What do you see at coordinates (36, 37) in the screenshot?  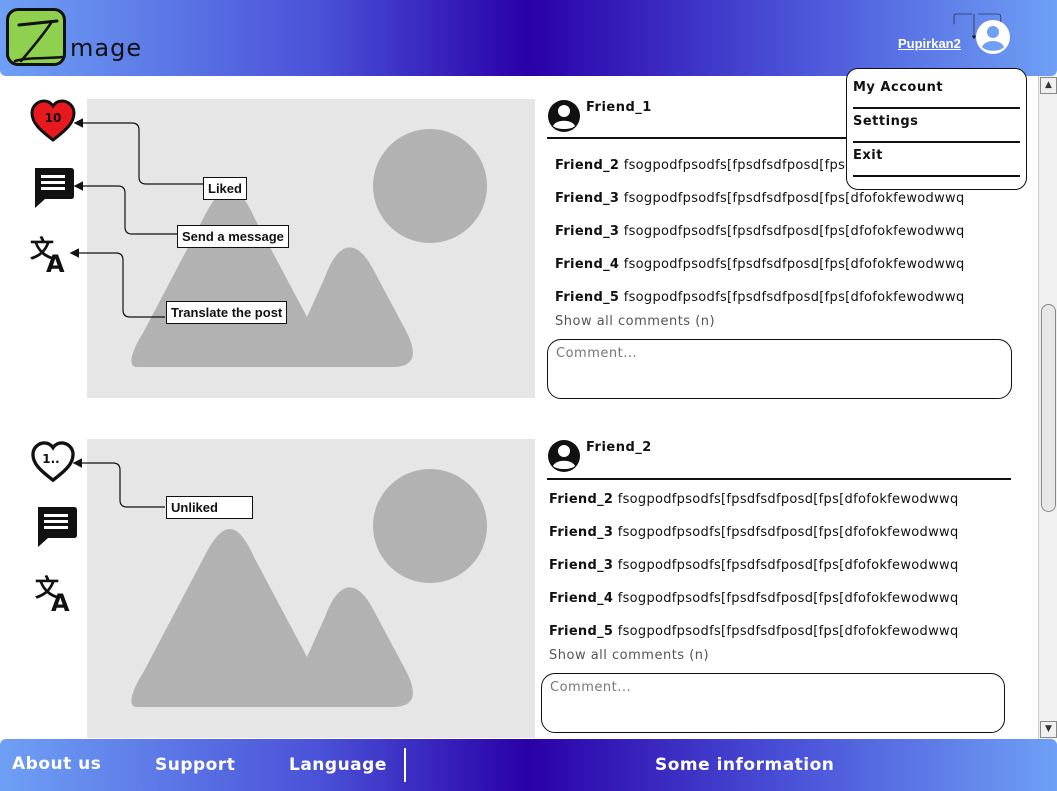 I see `logo-icon` at bounding box center [36, 37].